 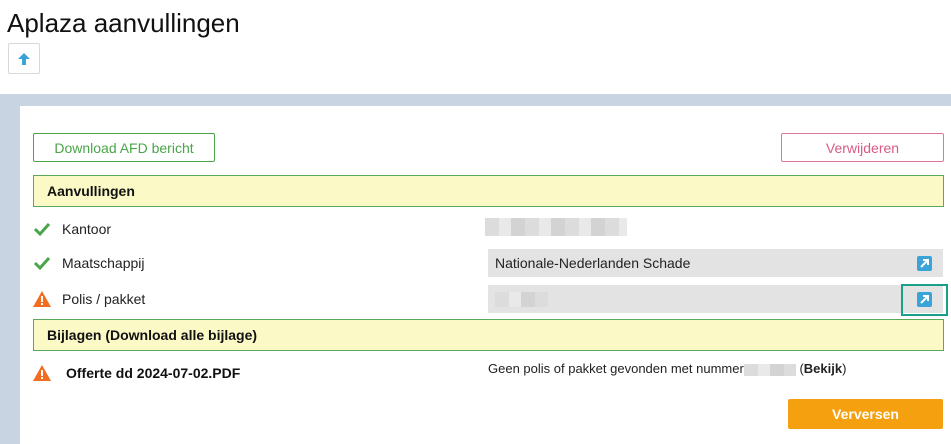 What do you see at coordinates (521, 299) in the screenshot?
I see `redacted-polis-value` at bounding box center [521, 299].